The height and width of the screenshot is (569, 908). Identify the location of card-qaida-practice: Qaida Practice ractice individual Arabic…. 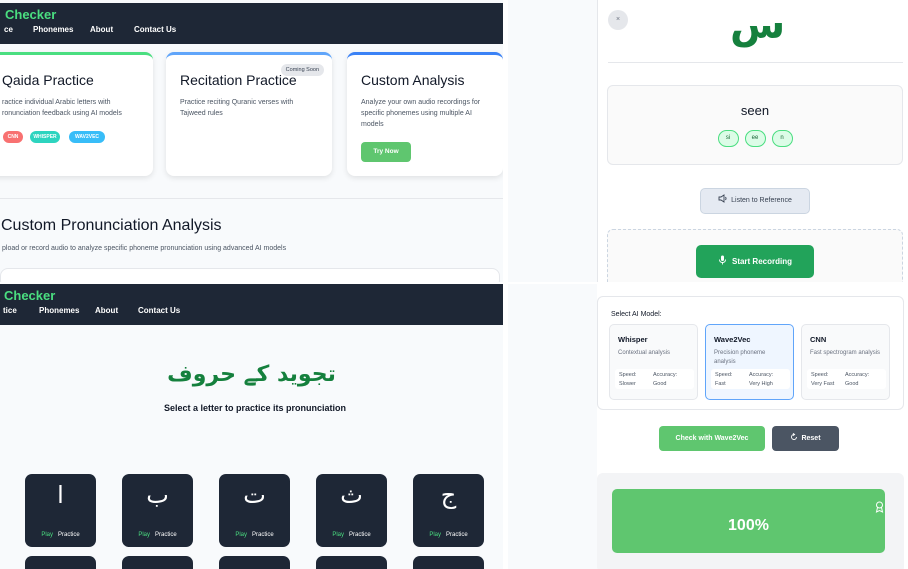
(76, 114).